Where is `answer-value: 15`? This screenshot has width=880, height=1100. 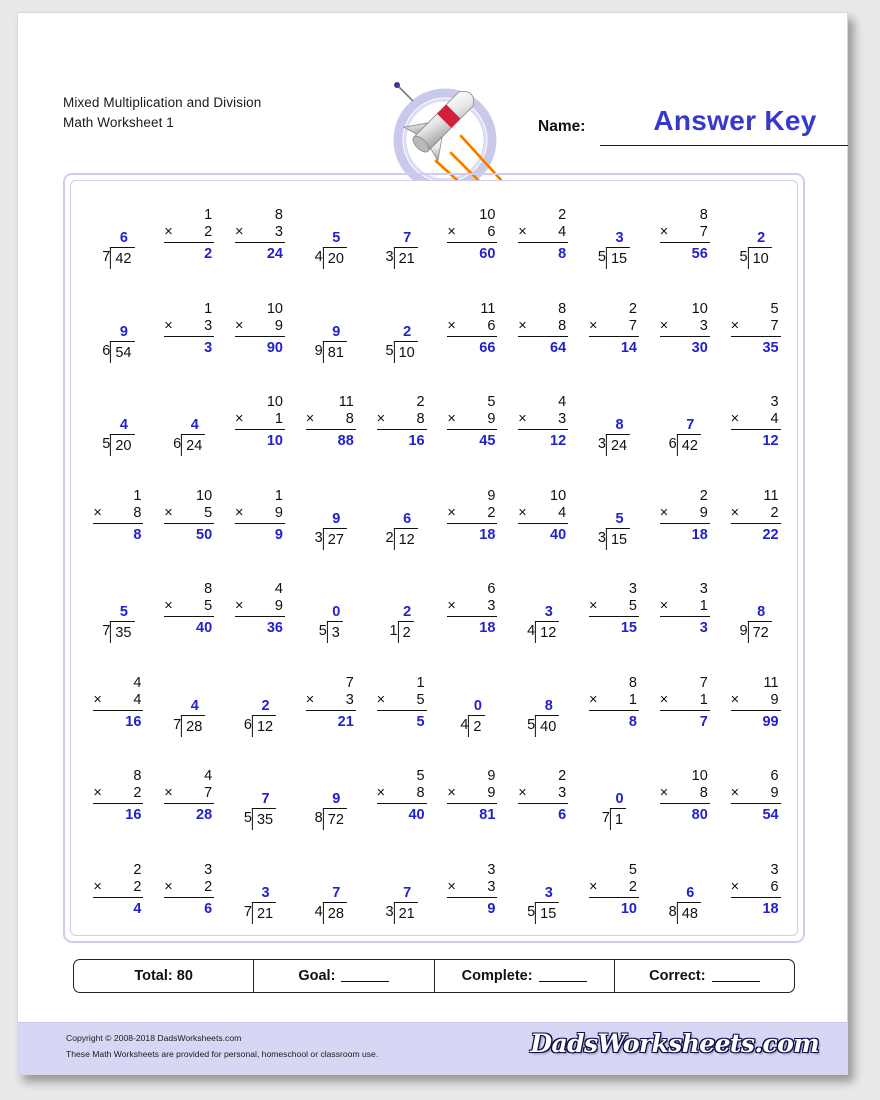
answer-value: 15 is located at coordinates (614, 627).